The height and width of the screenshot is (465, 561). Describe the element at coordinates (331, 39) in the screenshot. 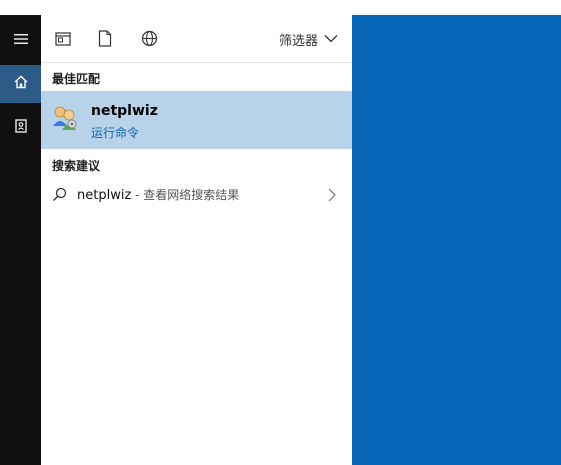

I see `chevron-down-icon` at that location.